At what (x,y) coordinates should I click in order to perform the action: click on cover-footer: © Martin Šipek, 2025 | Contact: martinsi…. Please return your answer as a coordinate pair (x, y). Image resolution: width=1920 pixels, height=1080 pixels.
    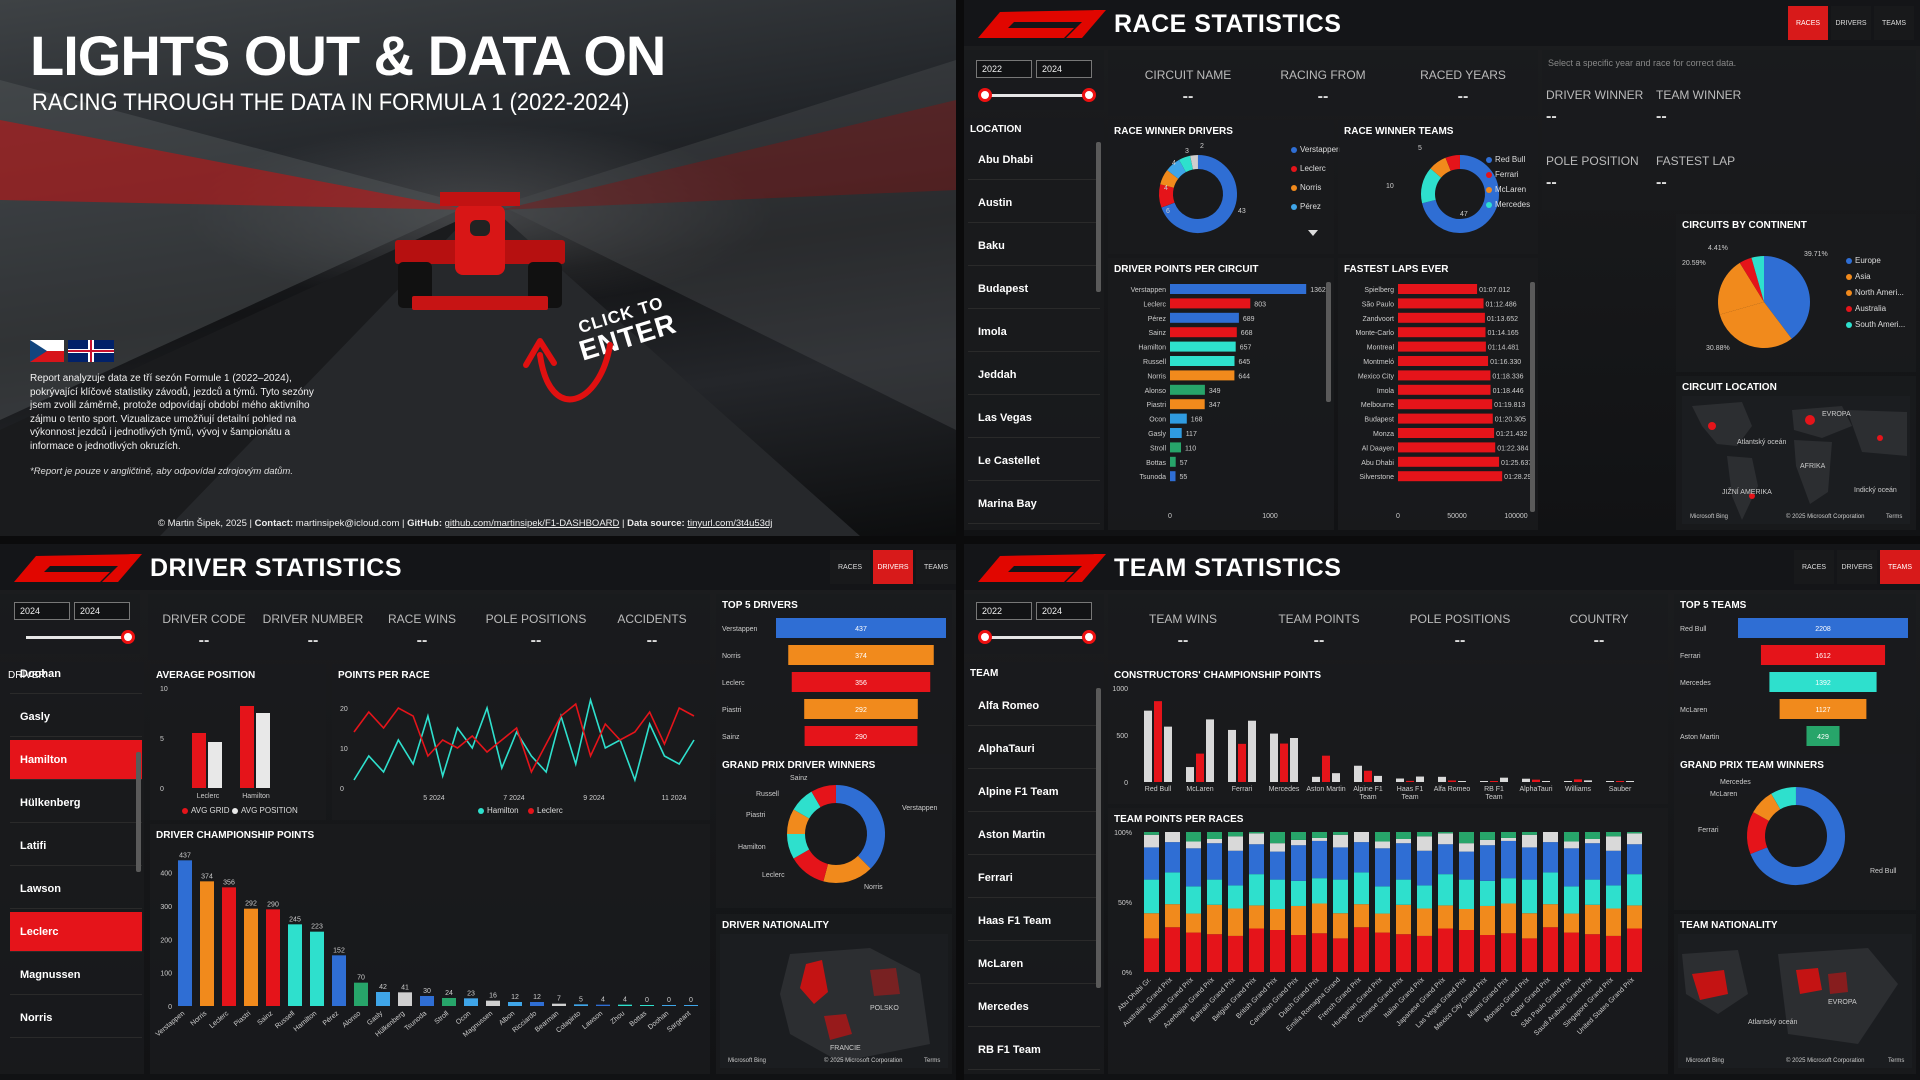
    Looking at the image, I should click on (465, 523).